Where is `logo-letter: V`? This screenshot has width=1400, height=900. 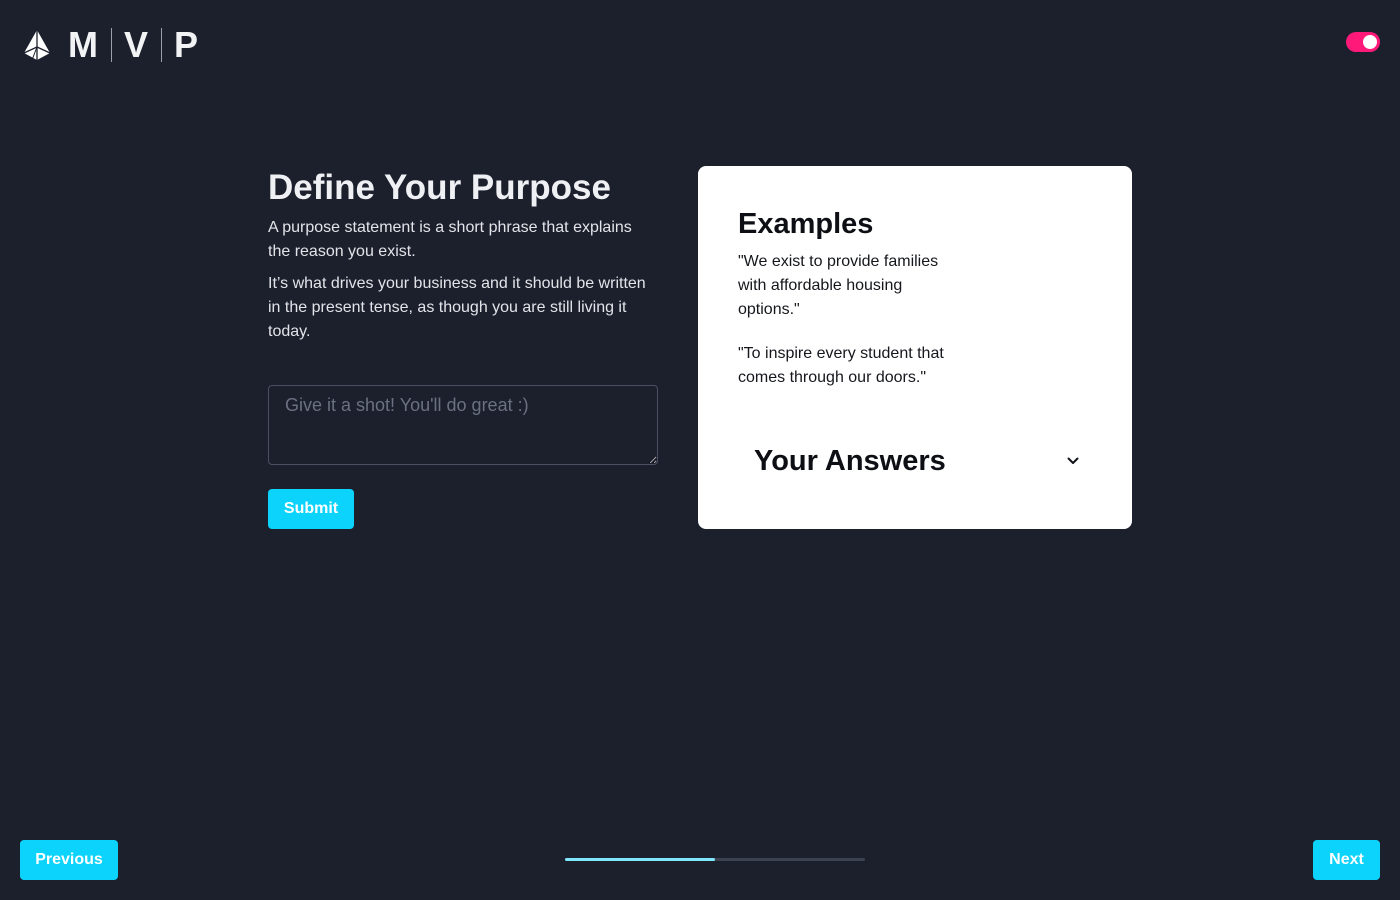 logo-letter: V is located at coordinates (137, 44).